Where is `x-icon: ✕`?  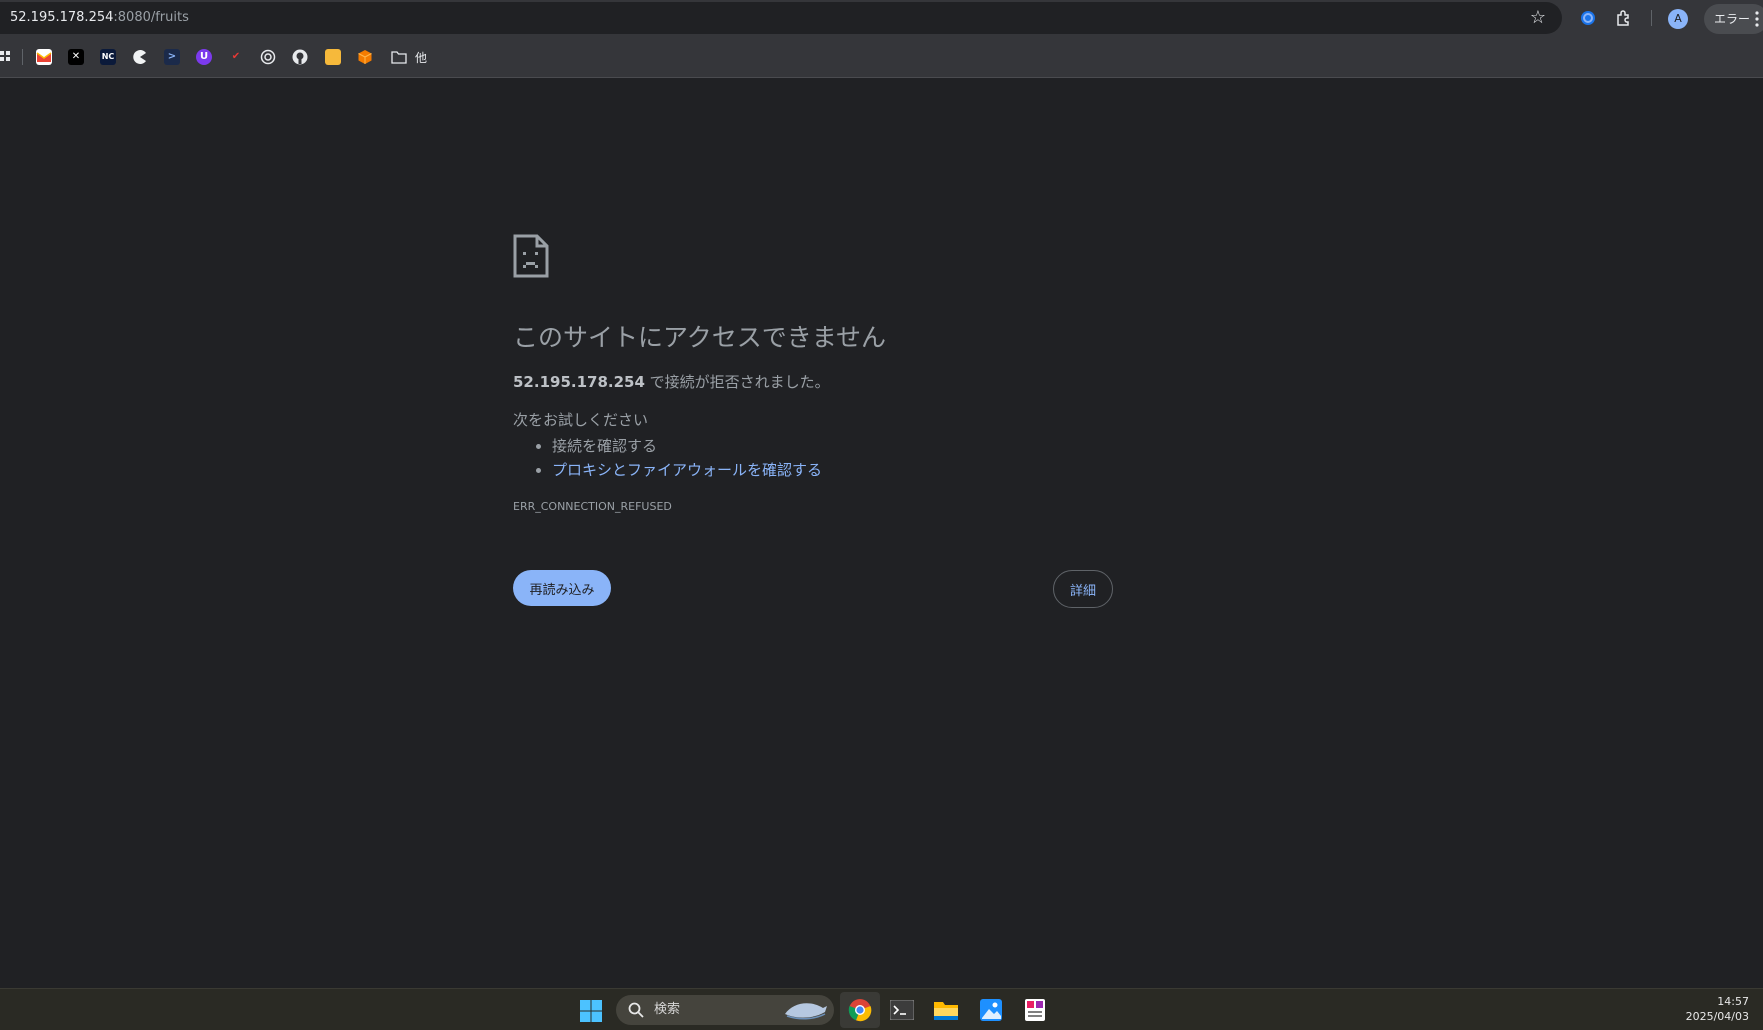 x-icon: ✕ is located at coordinates (76, 57).